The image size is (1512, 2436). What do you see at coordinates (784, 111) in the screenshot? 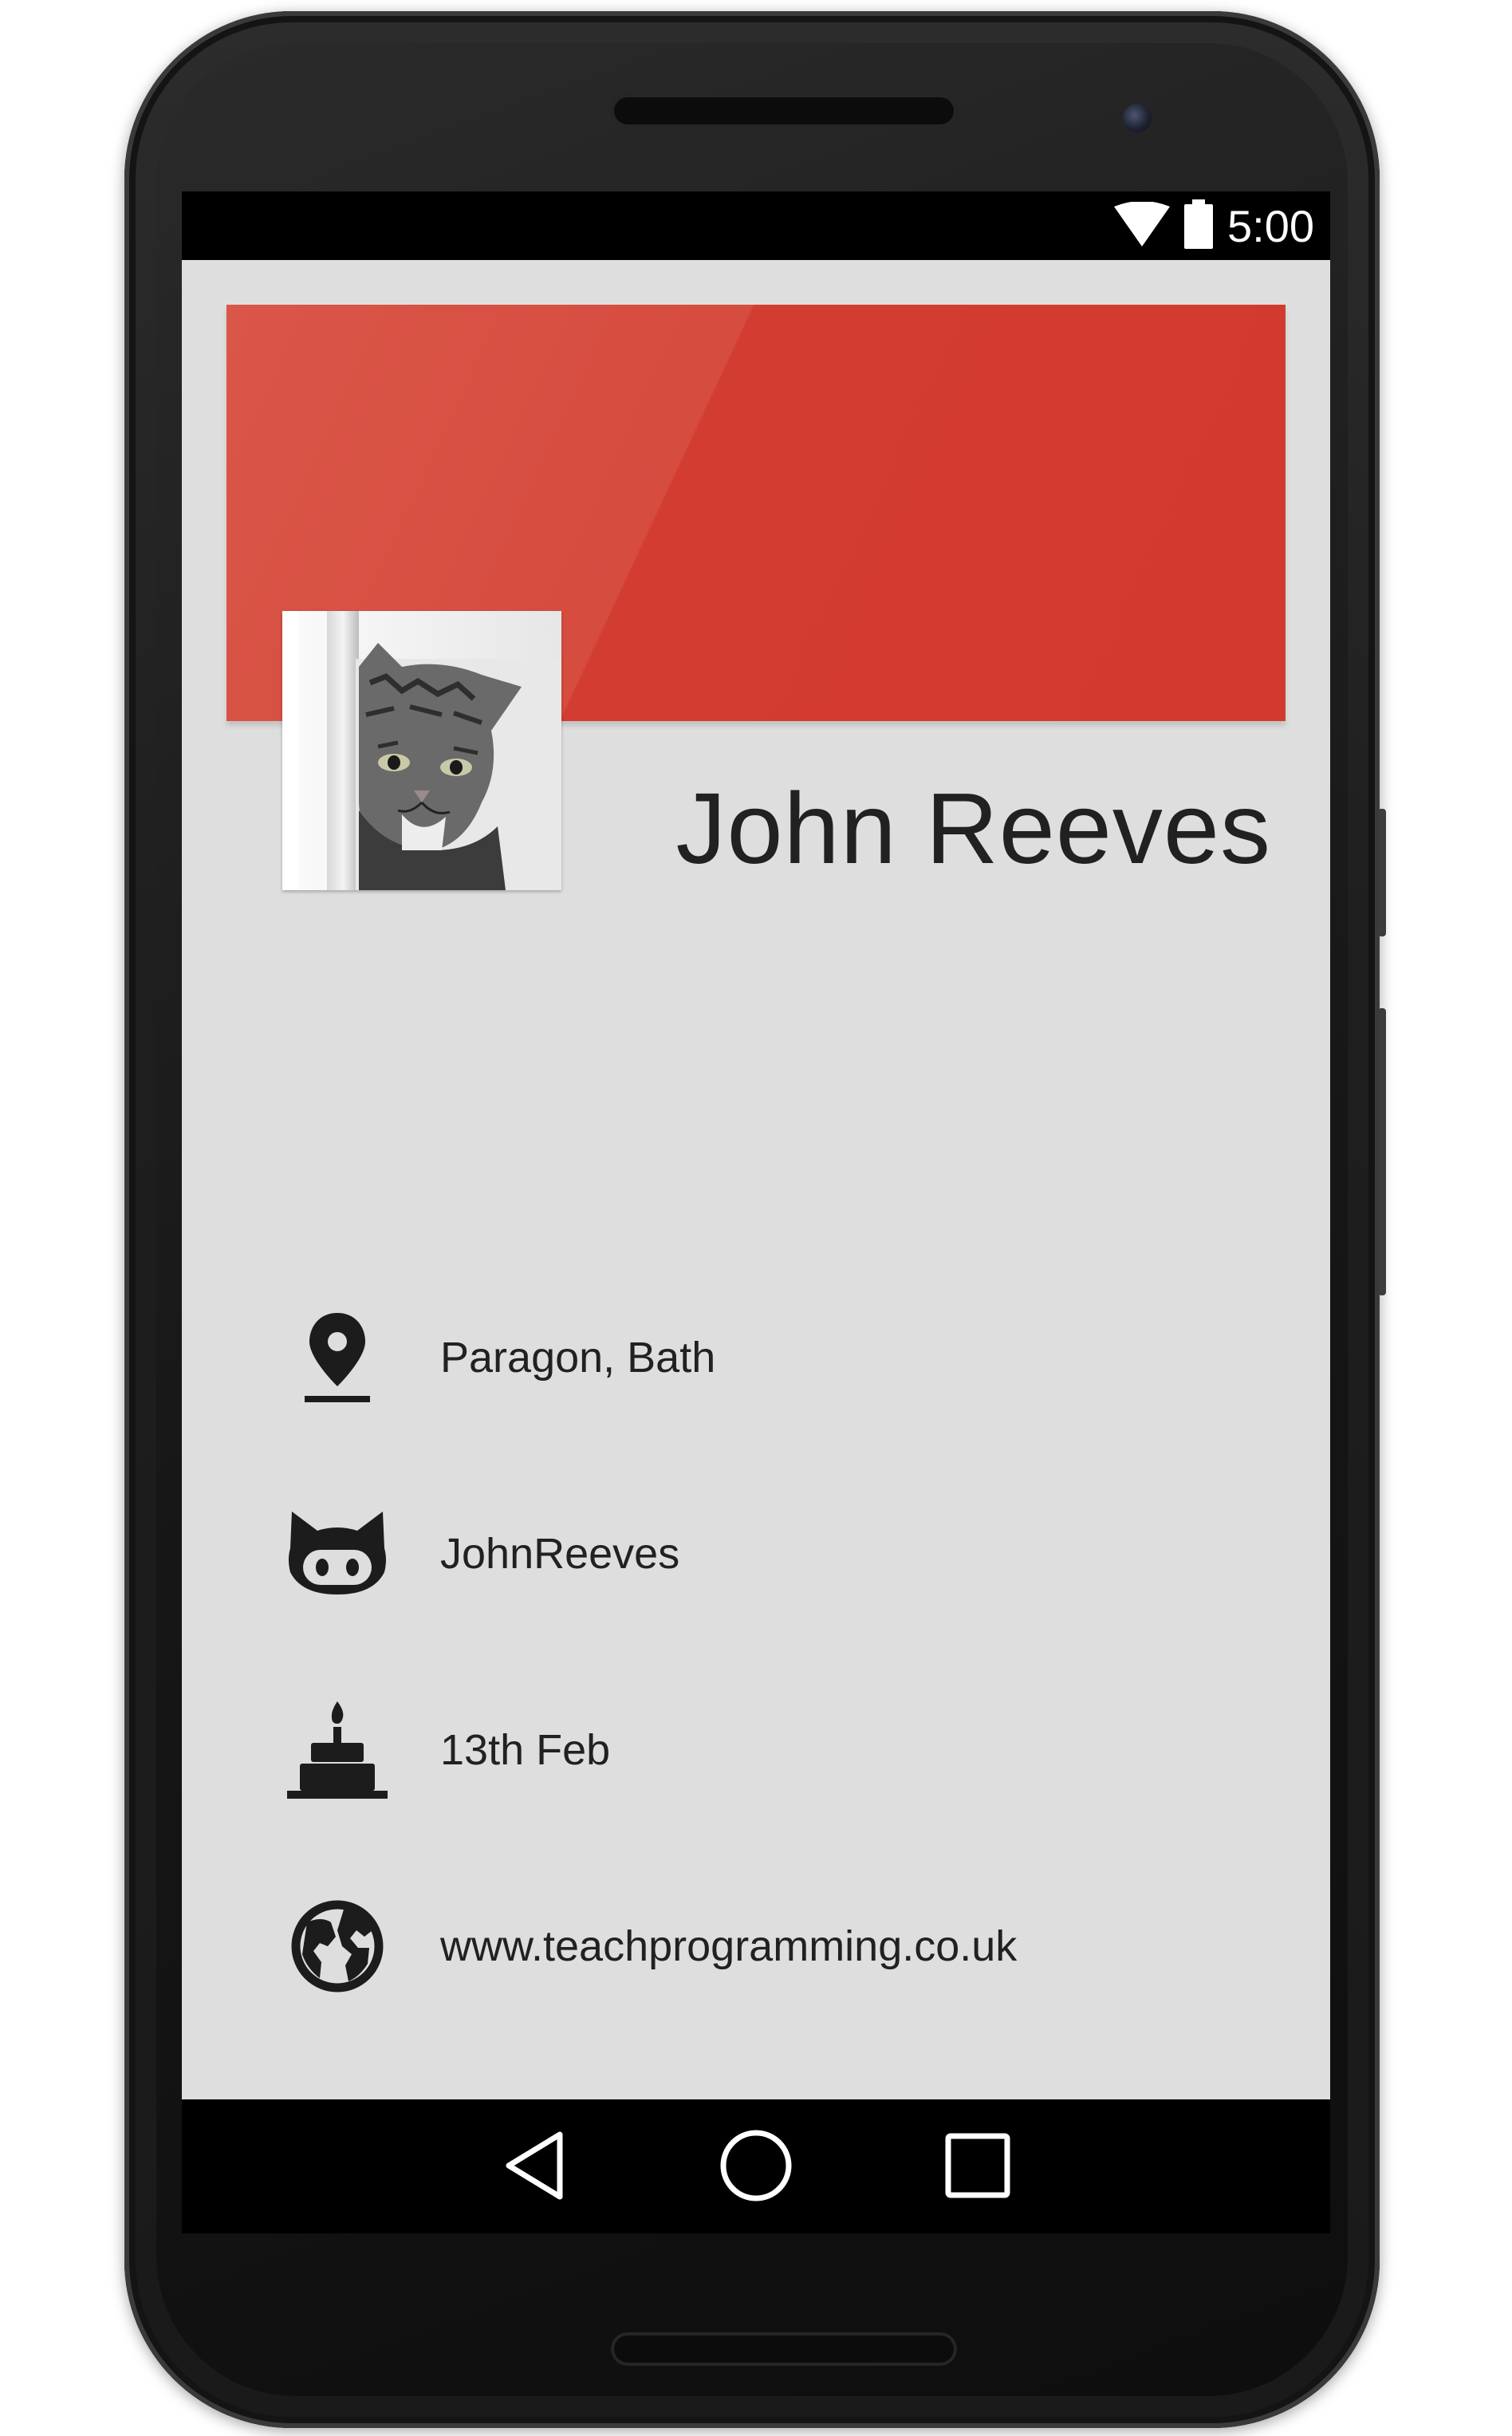
I see `top-speaker` at bounding box center [784, 111].